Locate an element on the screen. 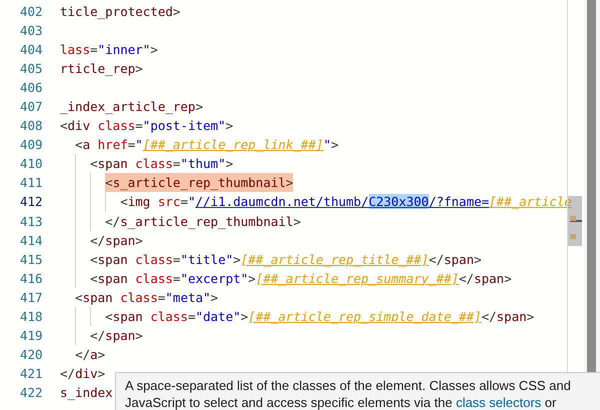 Image resolution: width=600 pixels, height=410 pixels. code-line: <img src="//i1.daumcdn.net/thumb/C230x300/?fname=[##_article is located at coordinates (346, 202).